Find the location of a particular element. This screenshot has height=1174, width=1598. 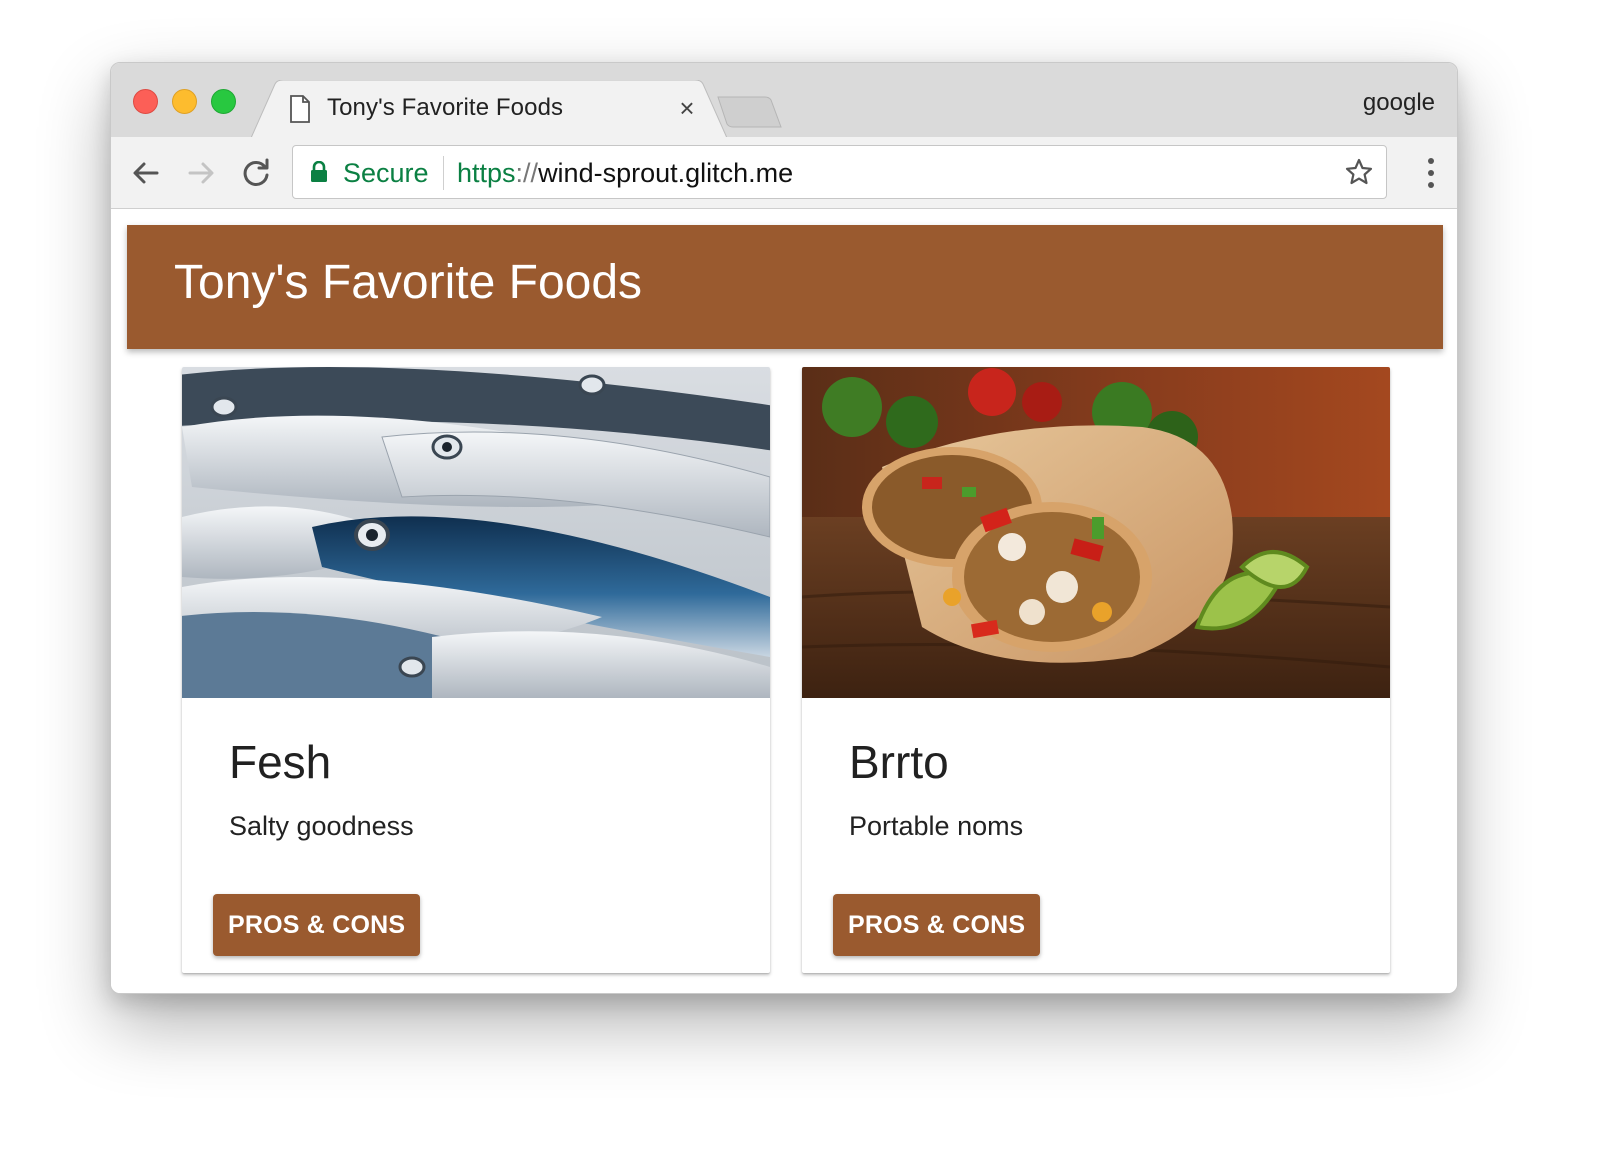

burrito-image is located at coordinates (1096, 532).